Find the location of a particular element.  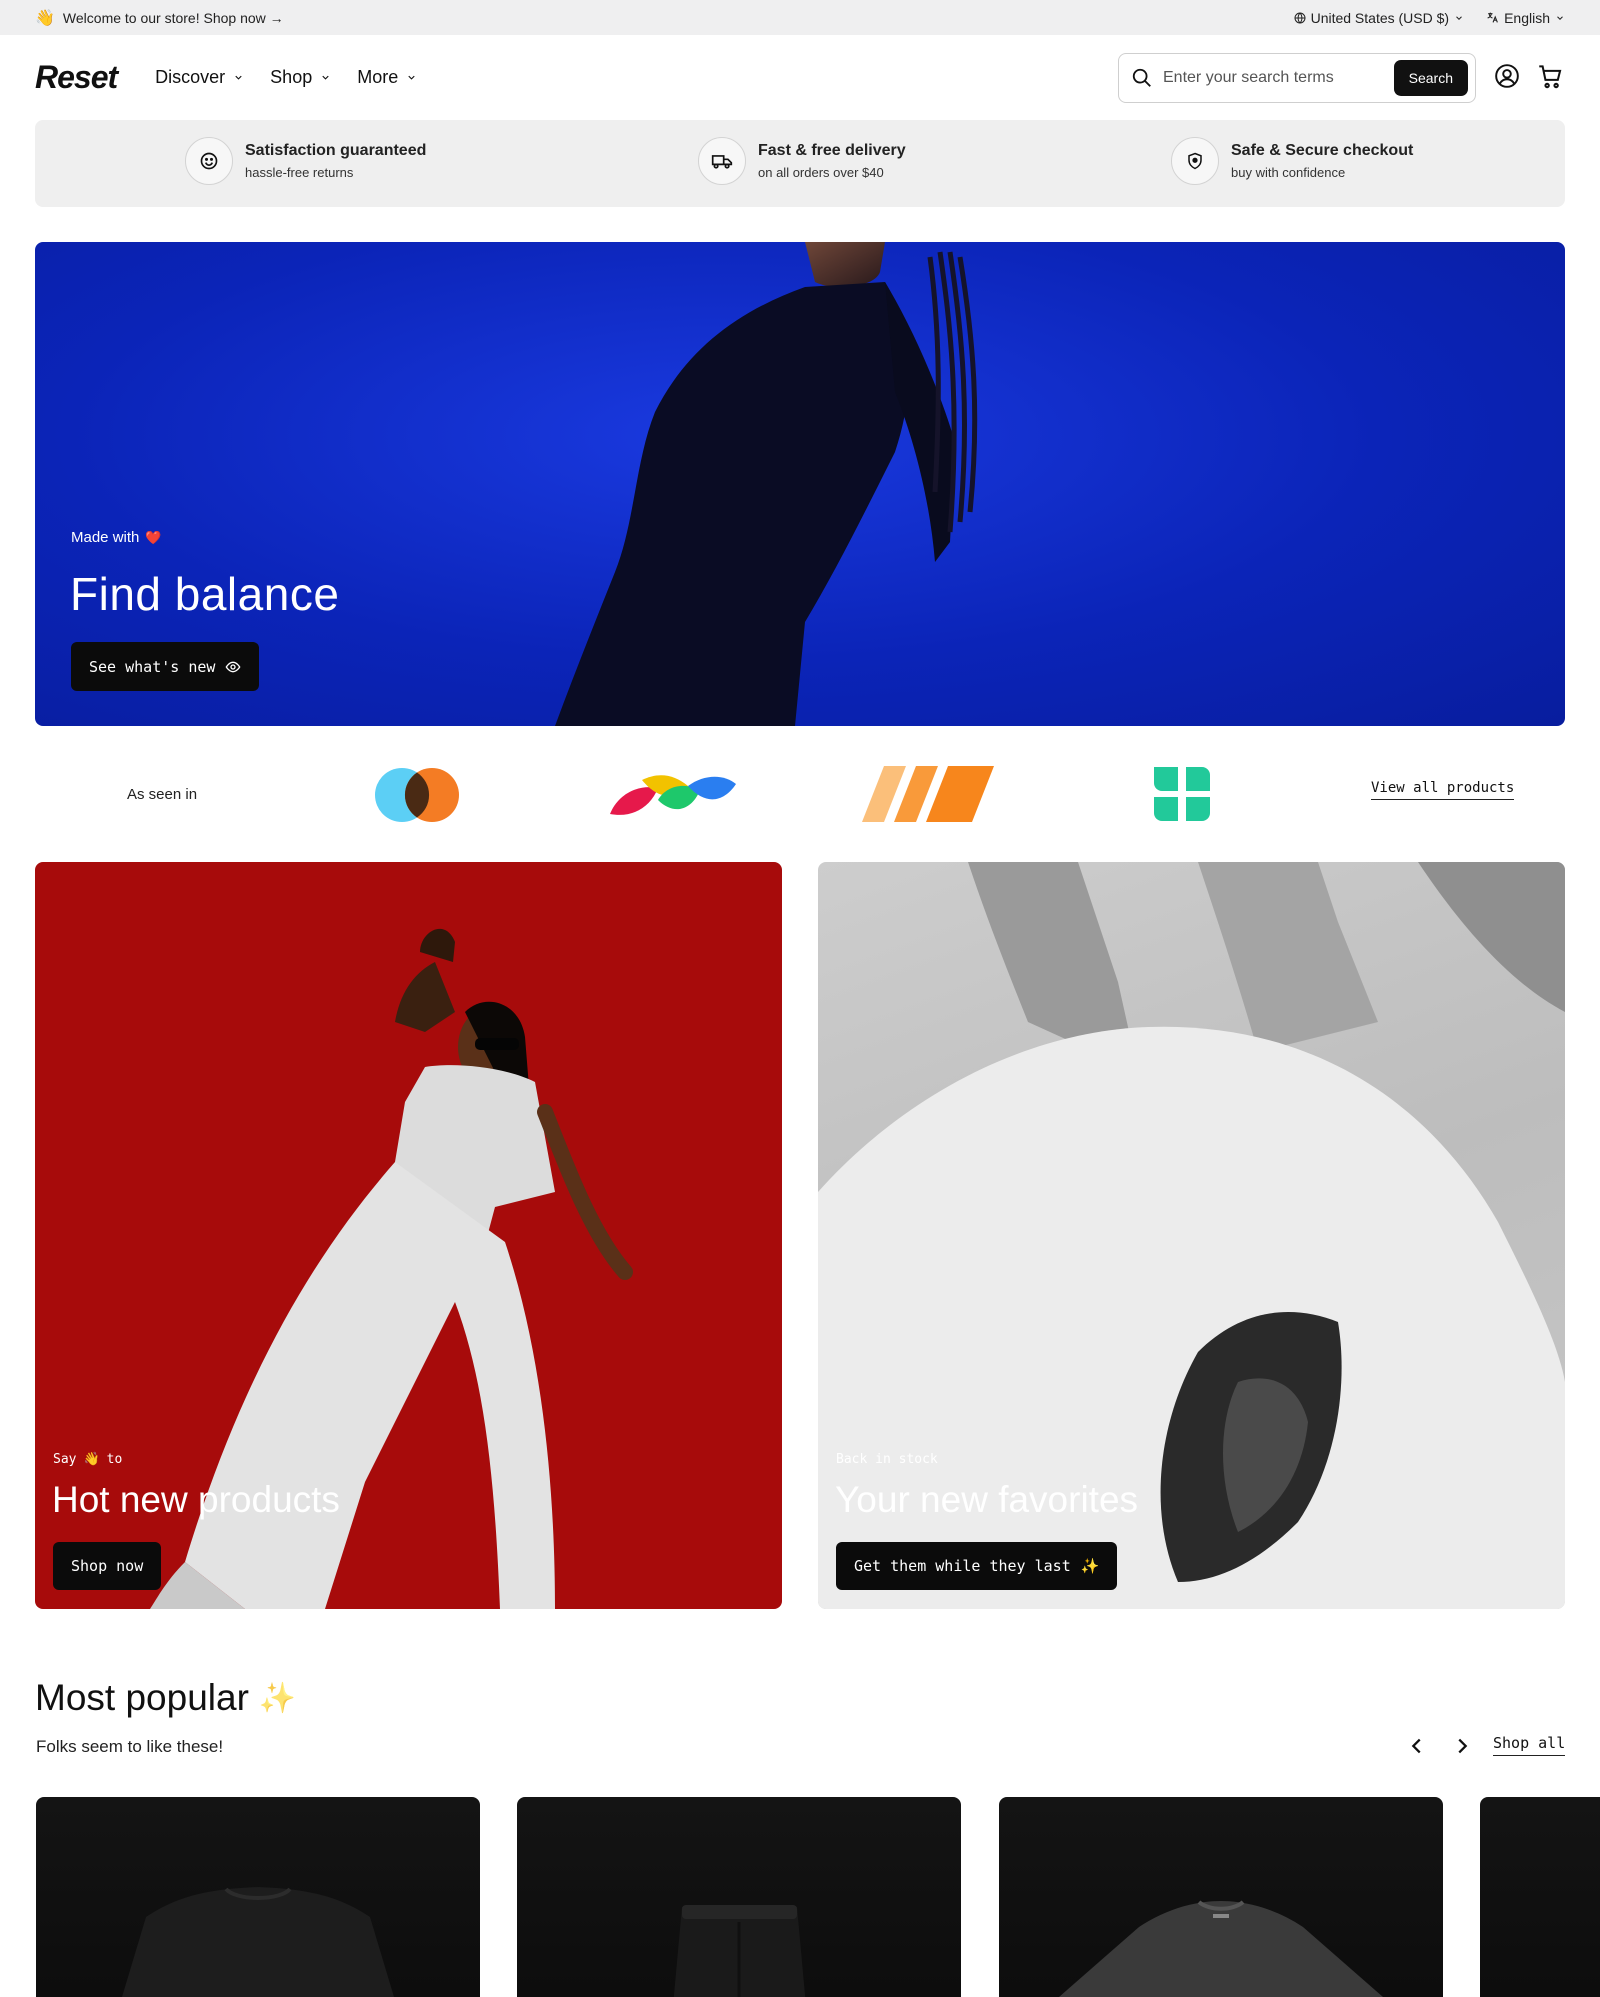

nav-label: More is located at coordinates (378, 77).